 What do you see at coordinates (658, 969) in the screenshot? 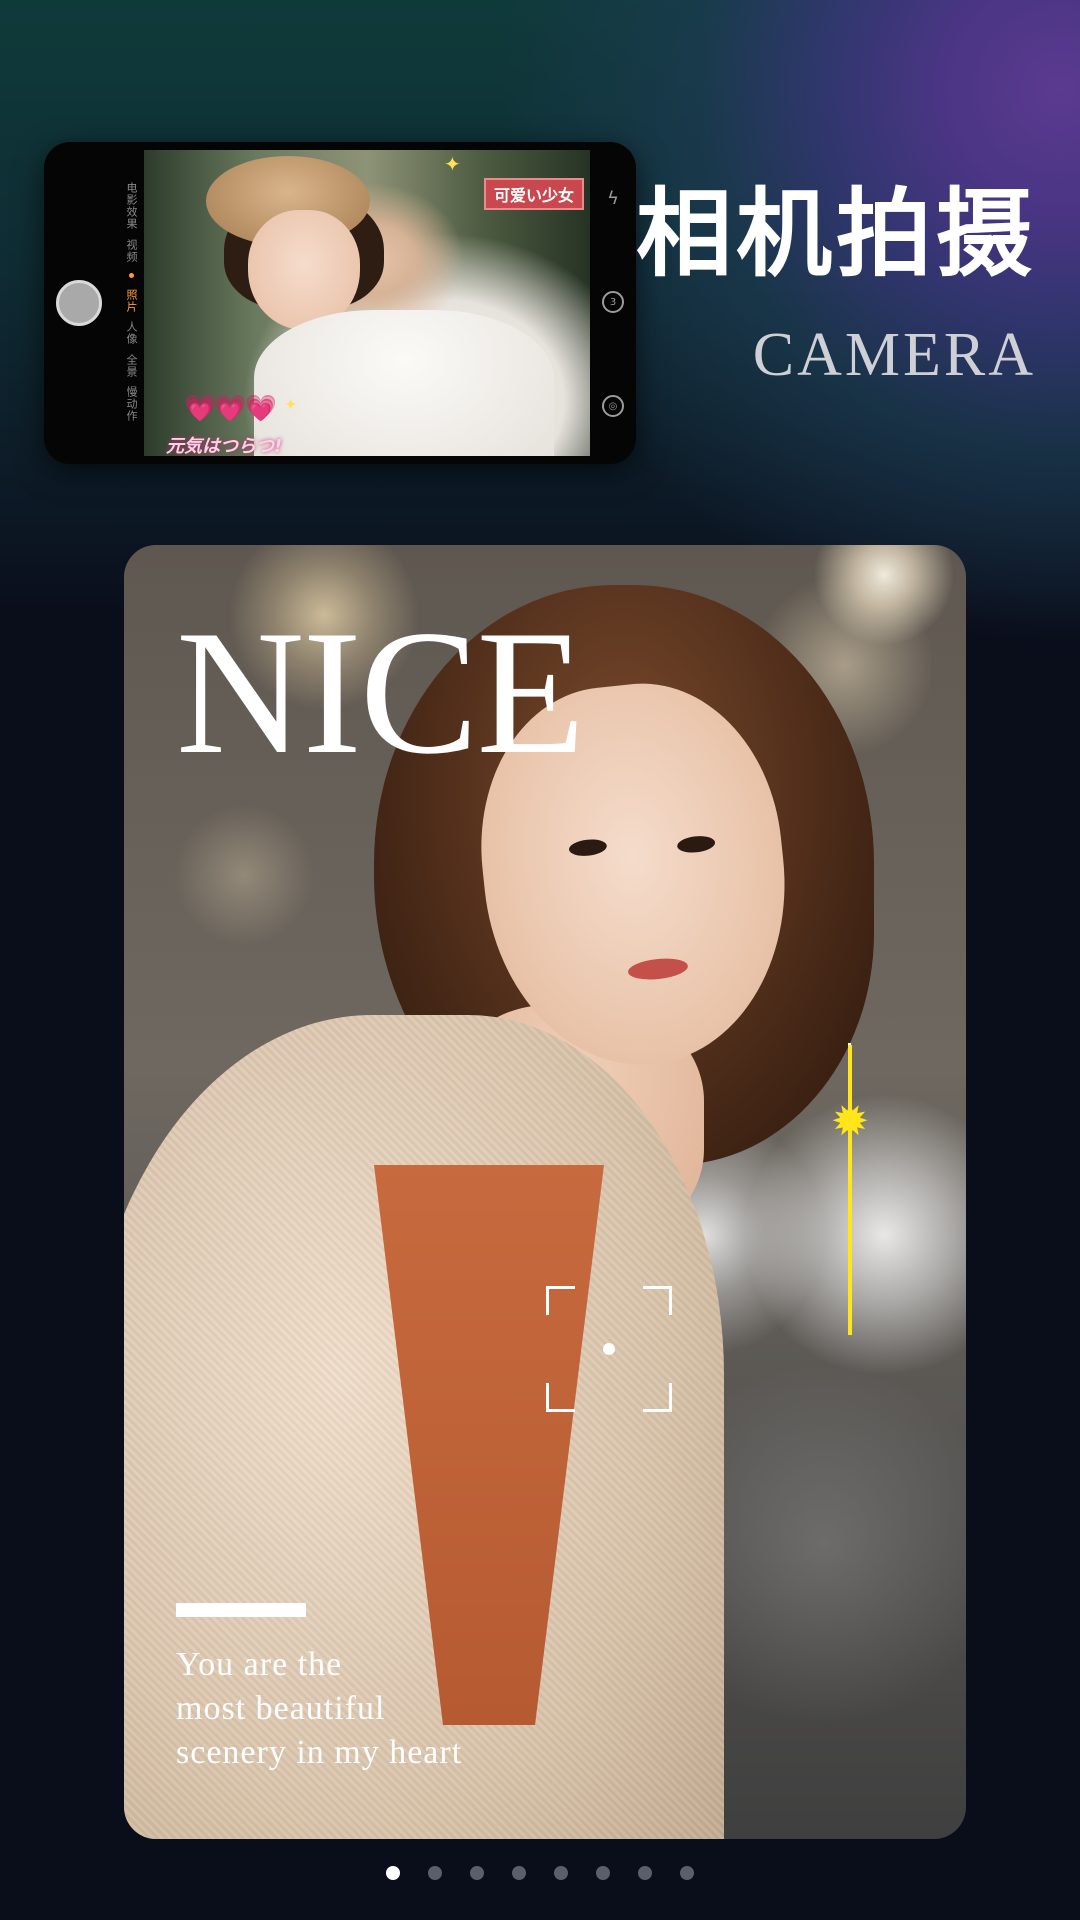
I see `portrait-lips` at bounding box center [658, 969].